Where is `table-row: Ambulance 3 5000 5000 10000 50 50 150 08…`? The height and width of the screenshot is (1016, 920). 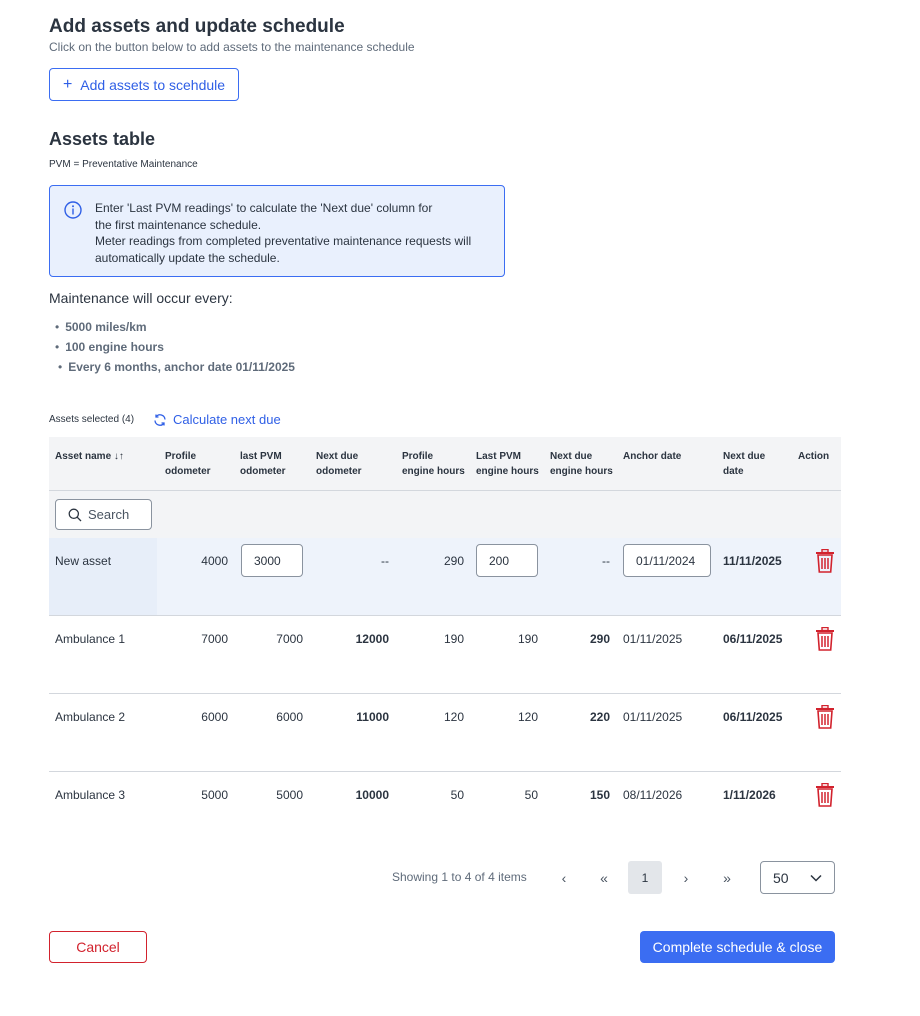
table-row: Ambulance 3 5000 5000 10000 50 50 150 08… is located at coordinates (445, 811).